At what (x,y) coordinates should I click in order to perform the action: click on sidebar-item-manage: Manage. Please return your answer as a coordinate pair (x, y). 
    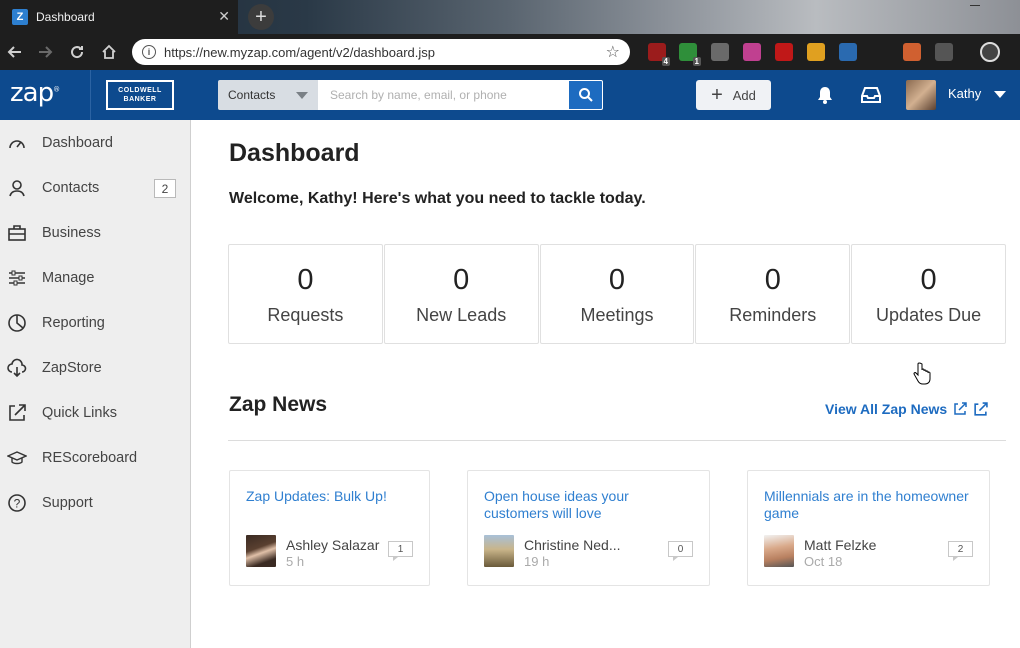
    Looking at the image, I should click on (95, 277).